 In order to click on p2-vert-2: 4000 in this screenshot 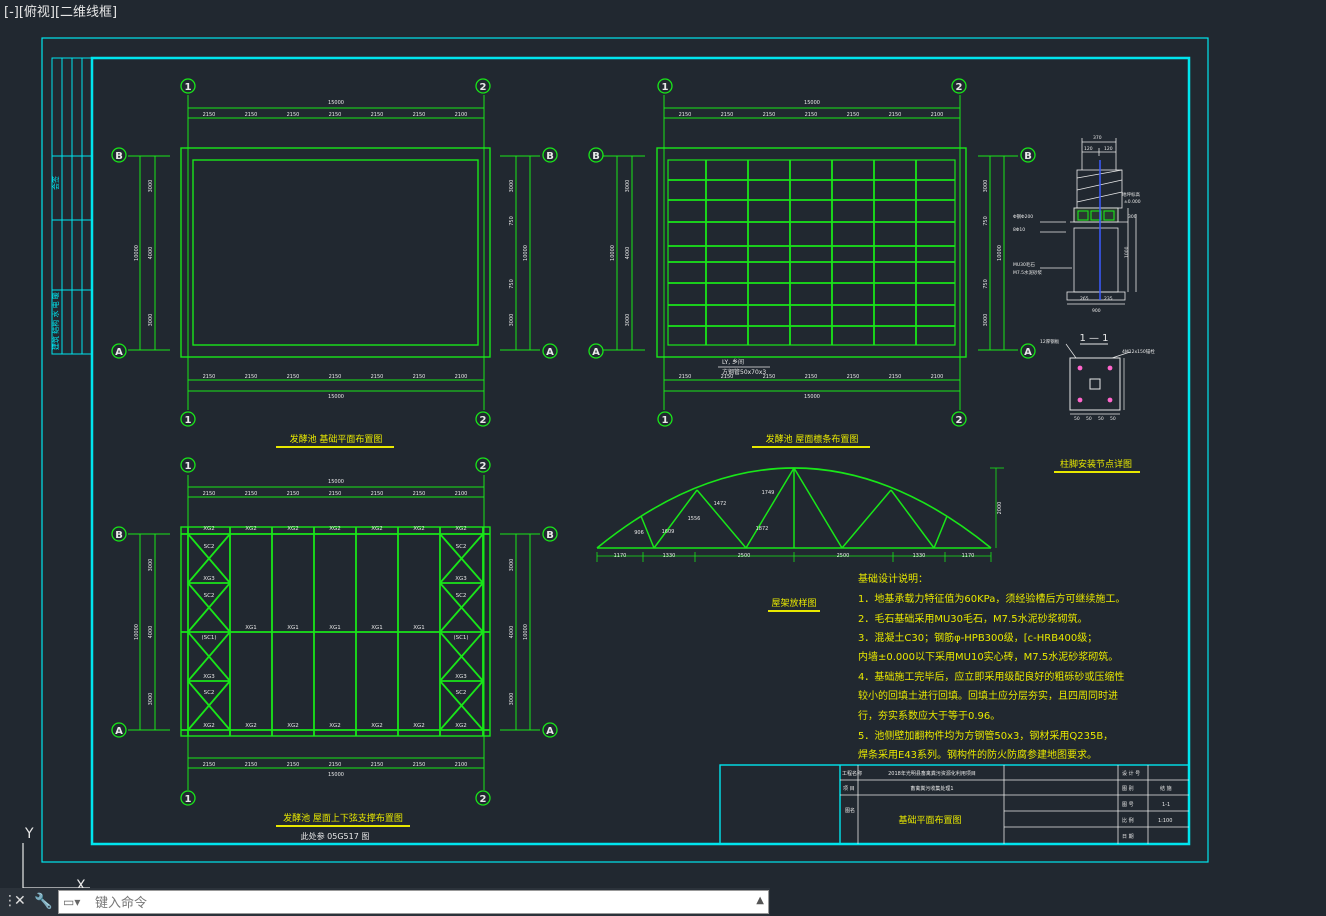, I will do `click(628, 253)`.